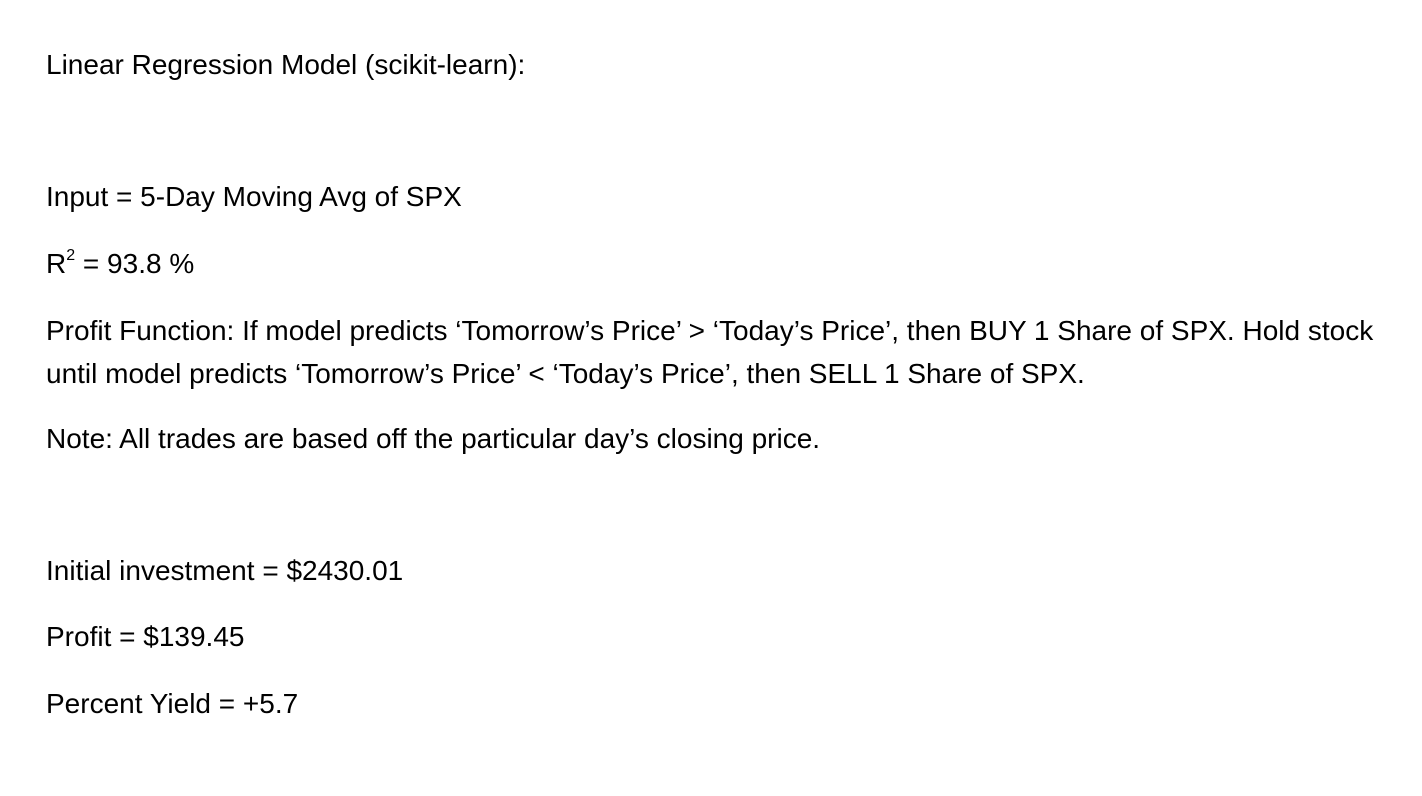 This screenshot has height=796, width=1422. I want to click on r-squared-symbol: R, so click(56, 263).